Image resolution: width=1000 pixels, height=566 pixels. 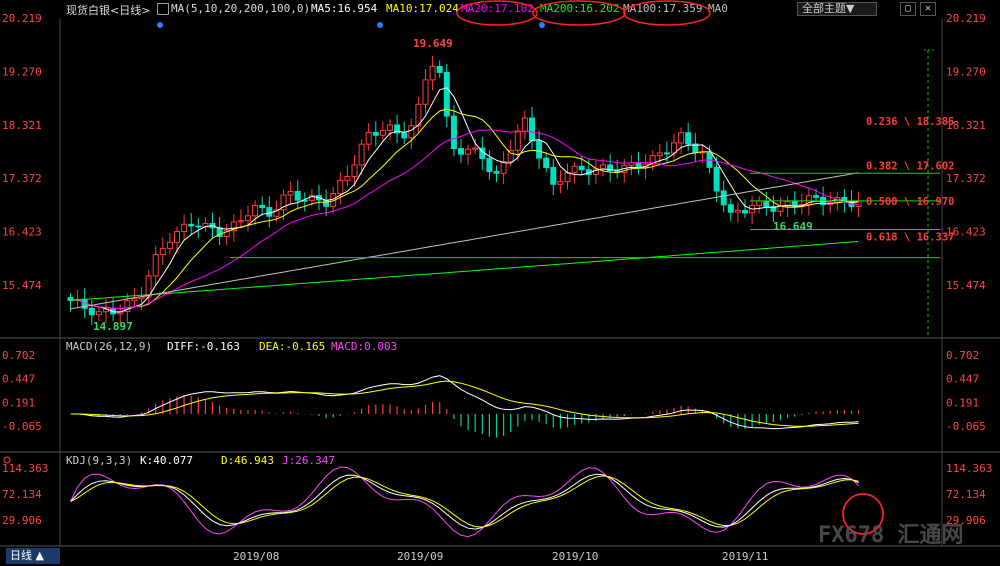 I want to click on highlight-ellipse, so click(x=667, y=13).